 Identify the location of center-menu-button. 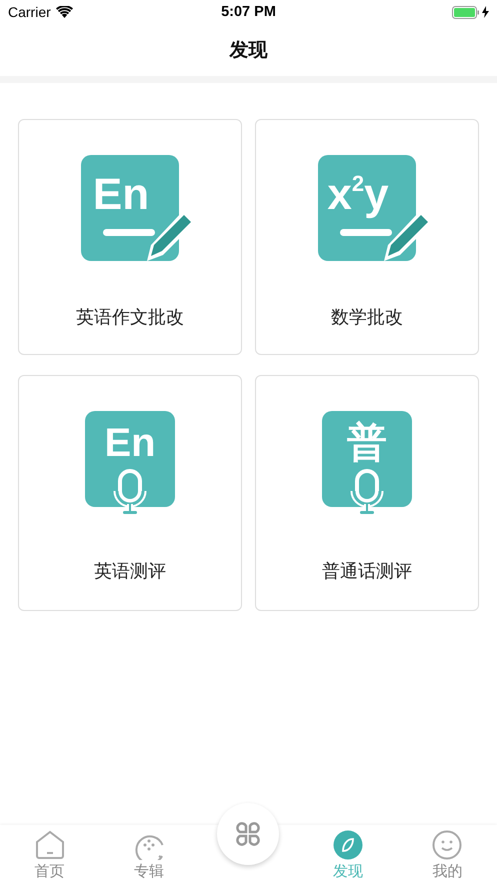
(248, 834).